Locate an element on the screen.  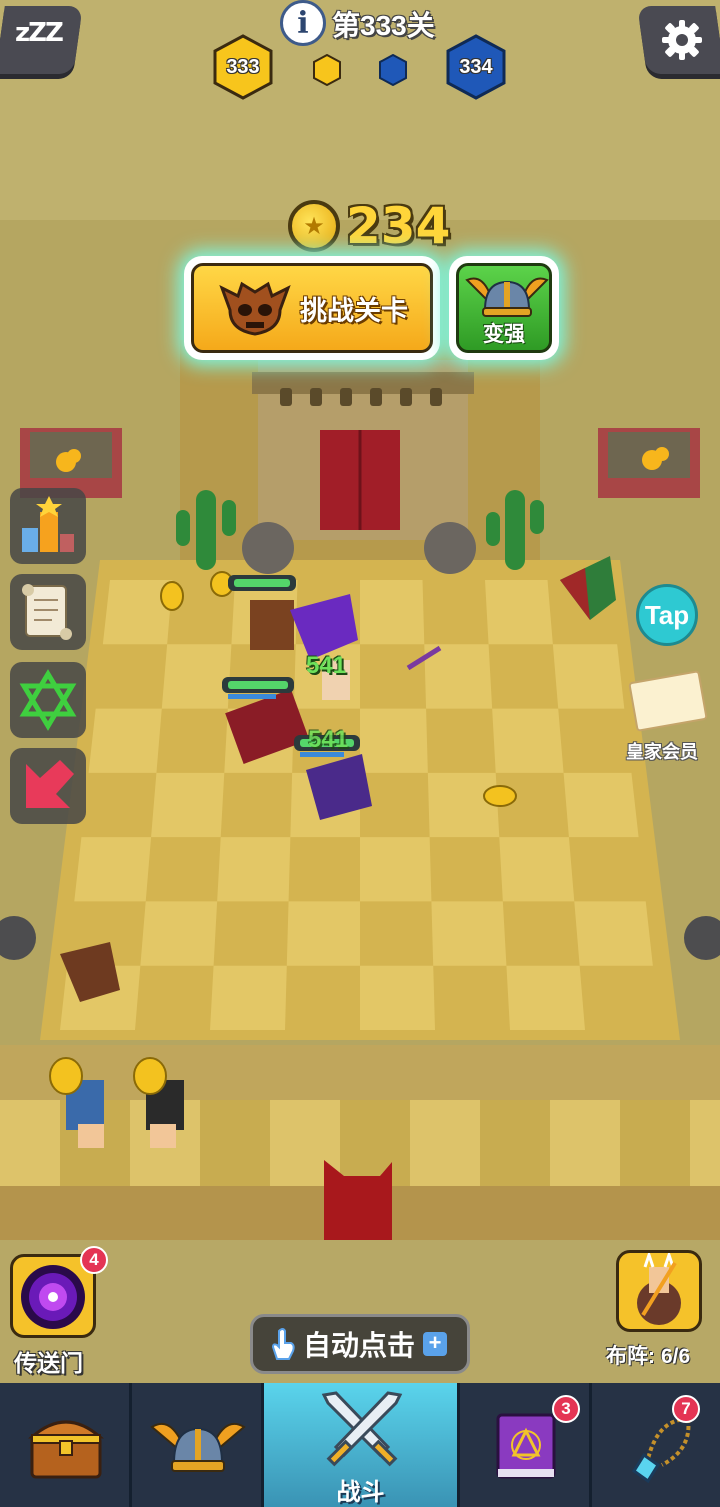
sleep-button: zZZ is located at coordinates (41, 40).